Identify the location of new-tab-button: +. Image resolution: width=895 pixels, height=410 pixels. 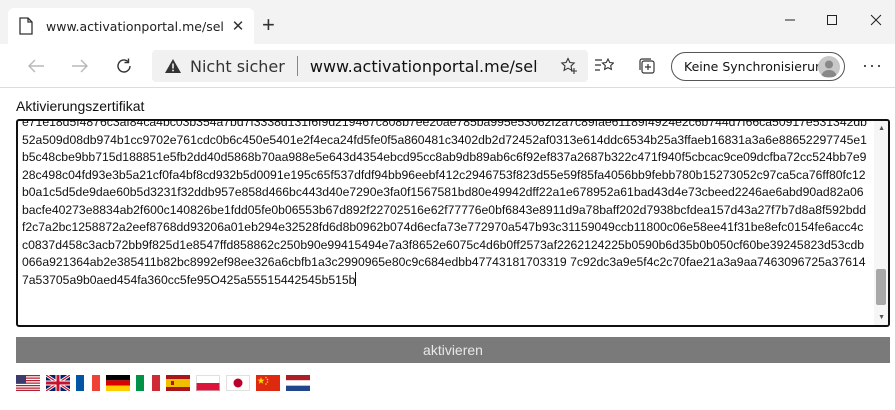
(268, 25).